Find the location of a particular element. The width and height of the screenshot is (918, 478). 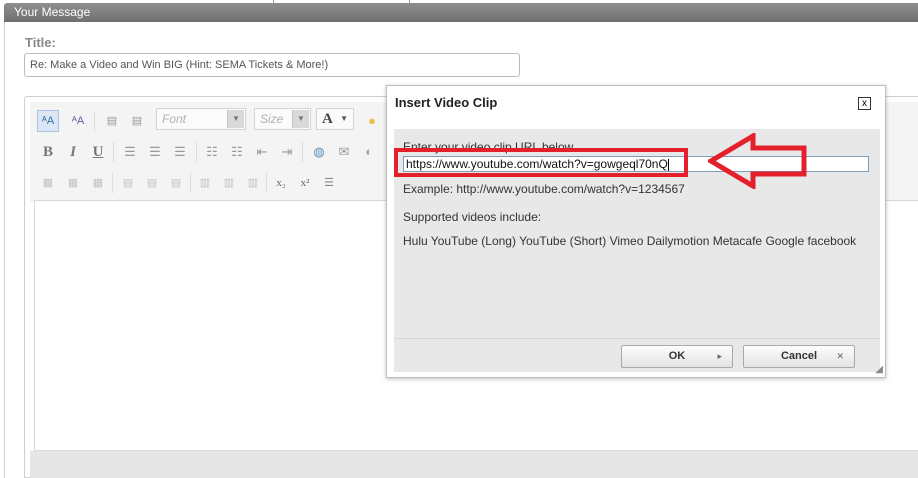

close-icon: x is located at coordinates (864, 103).